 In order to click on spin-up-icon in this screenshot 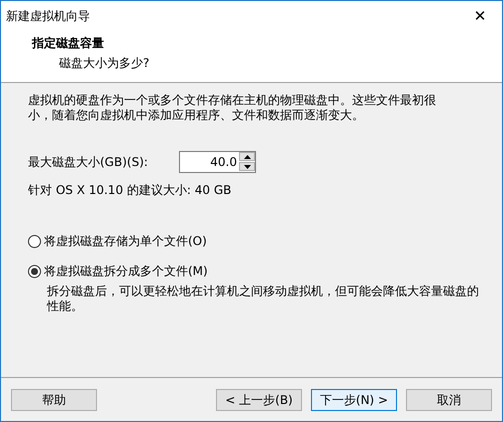, I will do `click(247, 156)`.